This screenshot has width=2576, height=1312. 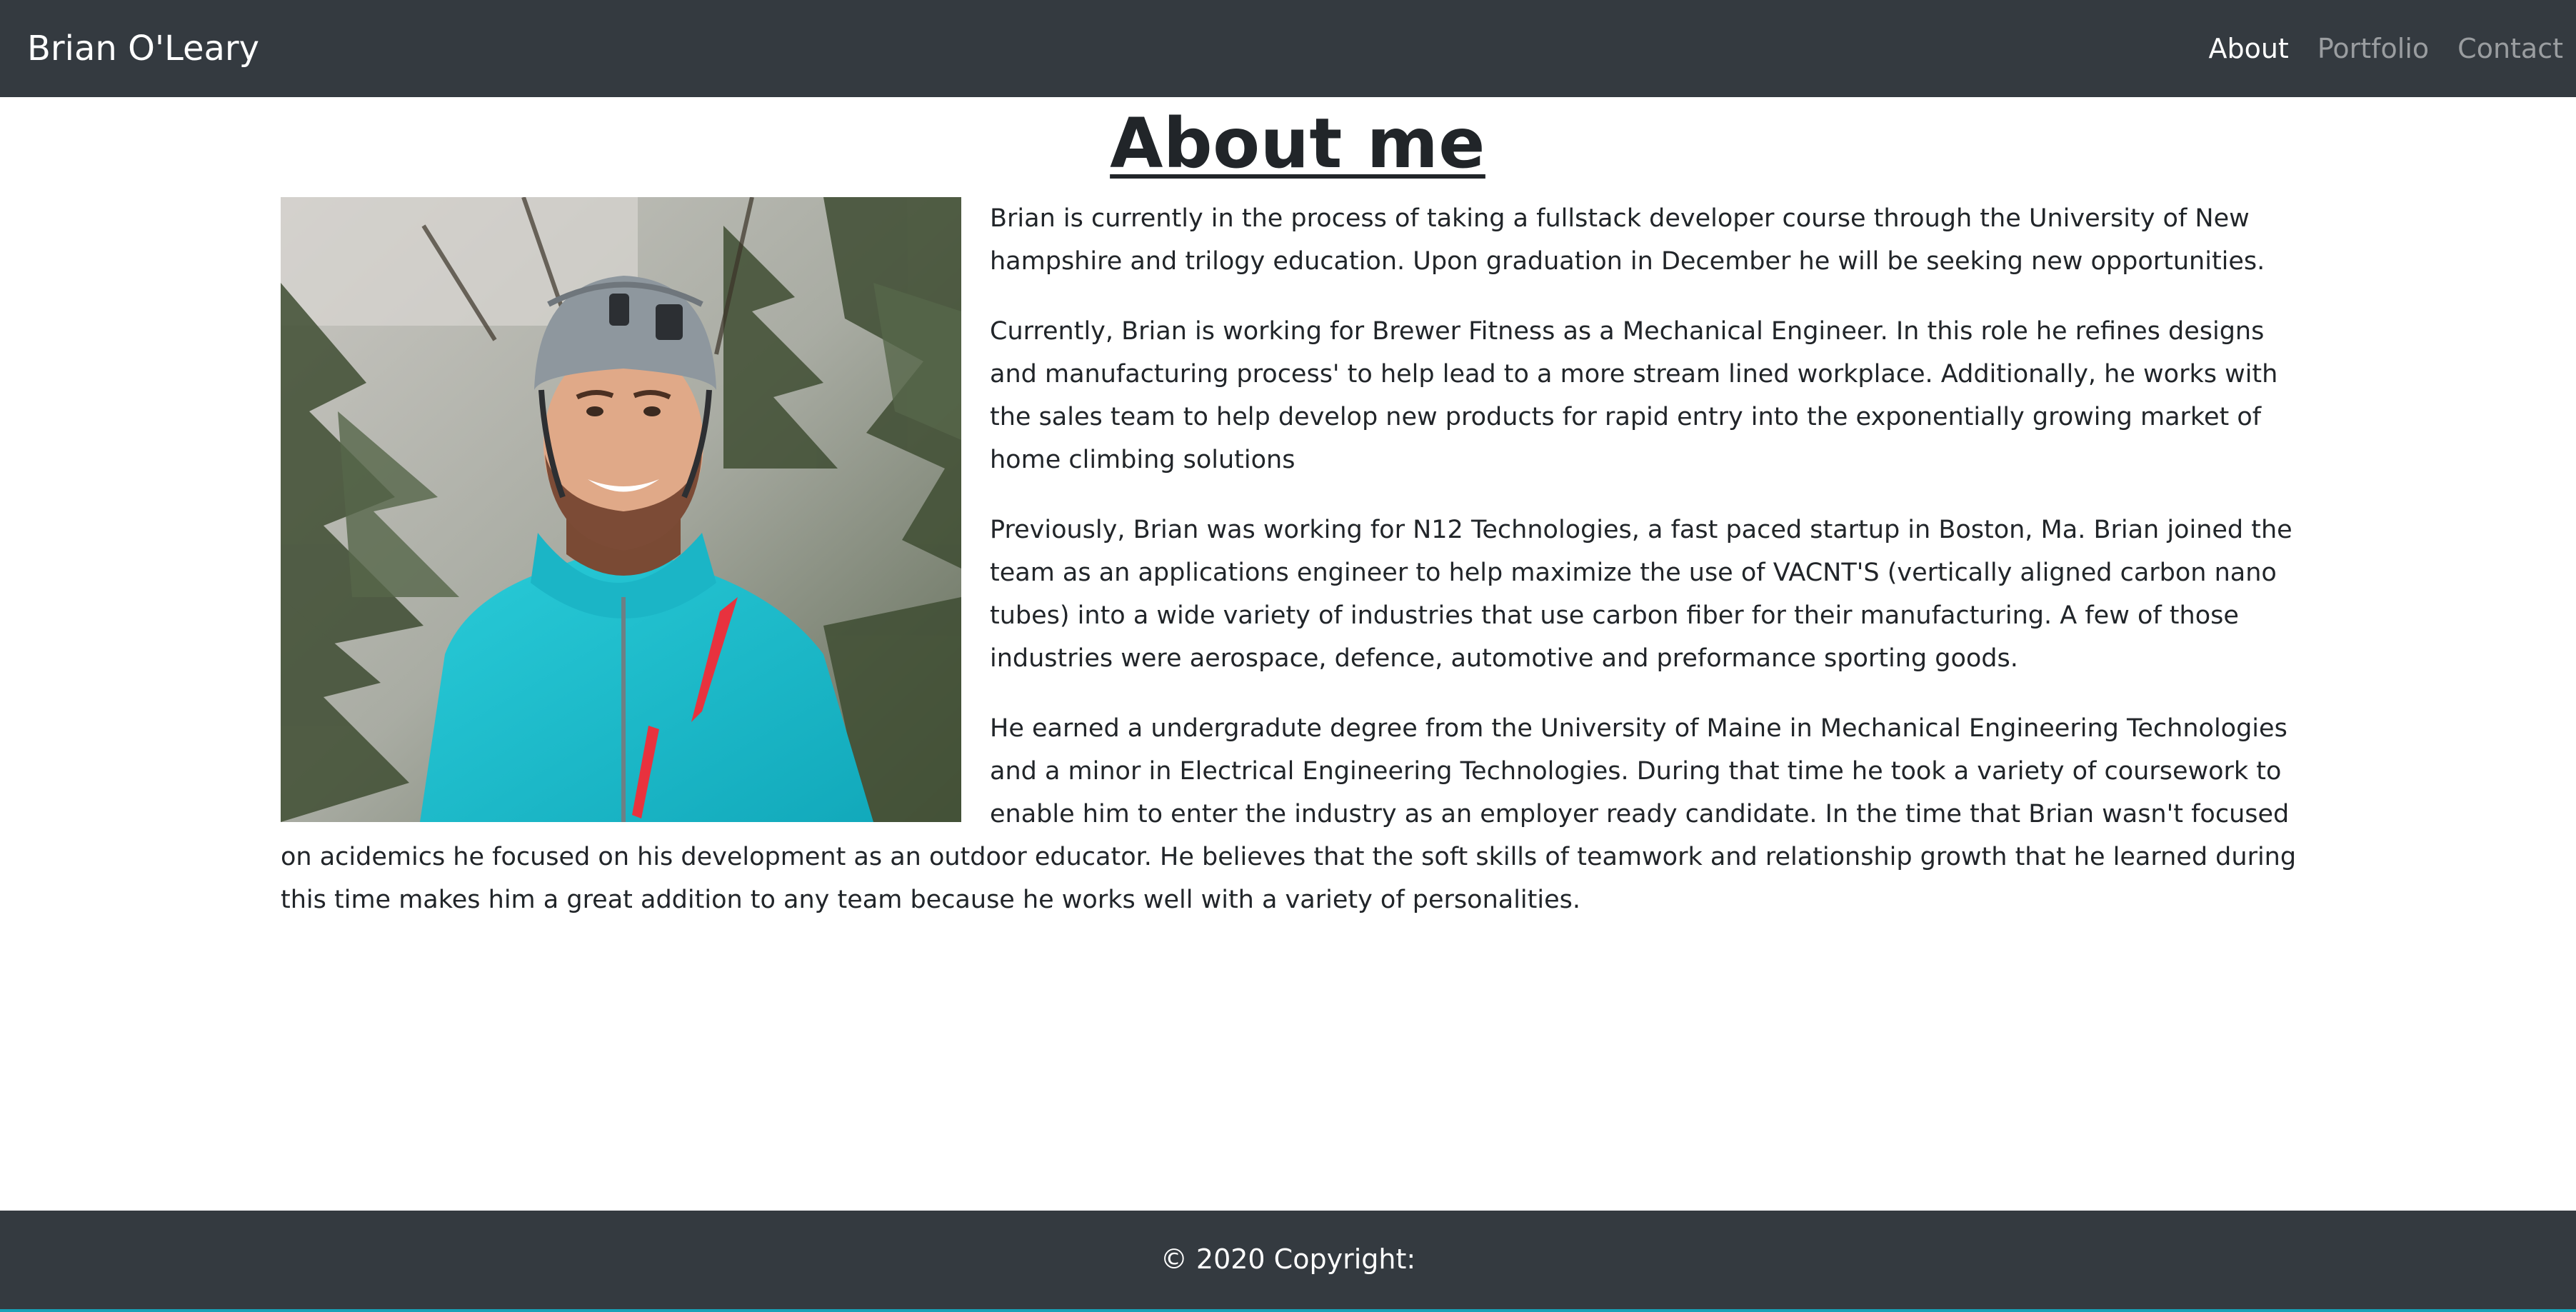 I want to click on footer: © 2020 Copyright:, so click(x=1288, y=1262).